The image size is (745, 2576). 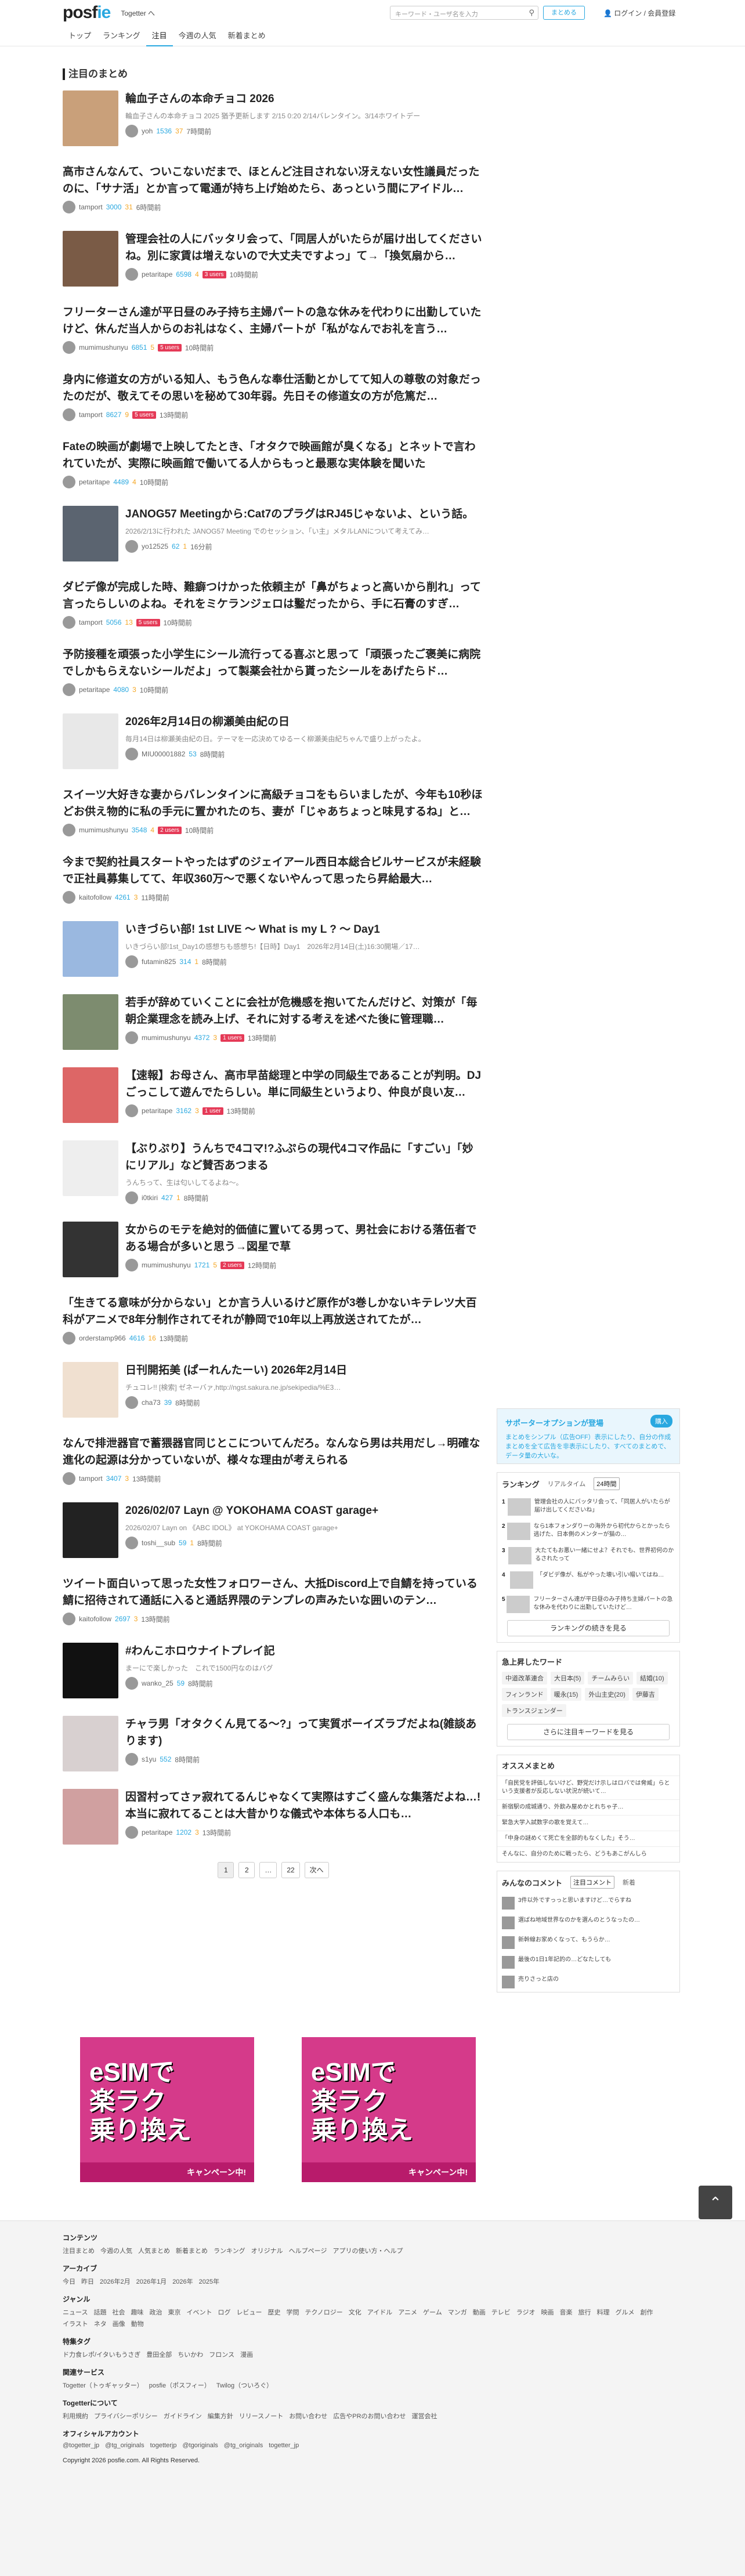 What do you see at coordinates (163, 2446) in the screenshot?
I see `footer-link: togetterjp` at bounding box center [163, 2446].